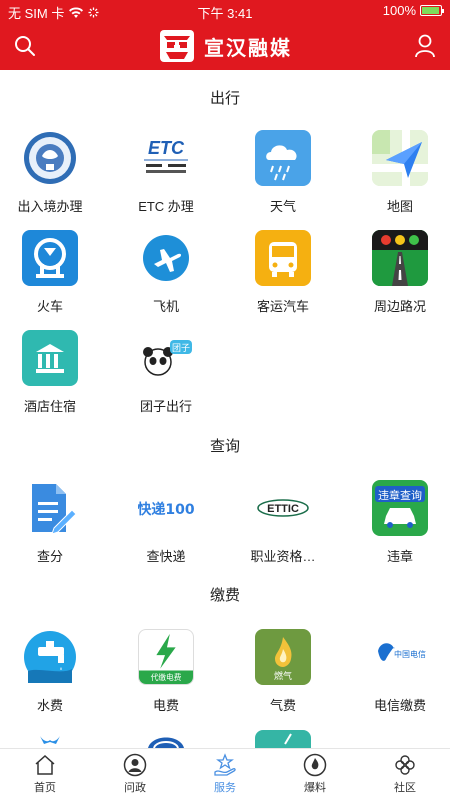 This screenshot has width=450, height=800. Describe the element at coordinates (166, 258) in the screenshot. I see `airplane-icon` at that location.